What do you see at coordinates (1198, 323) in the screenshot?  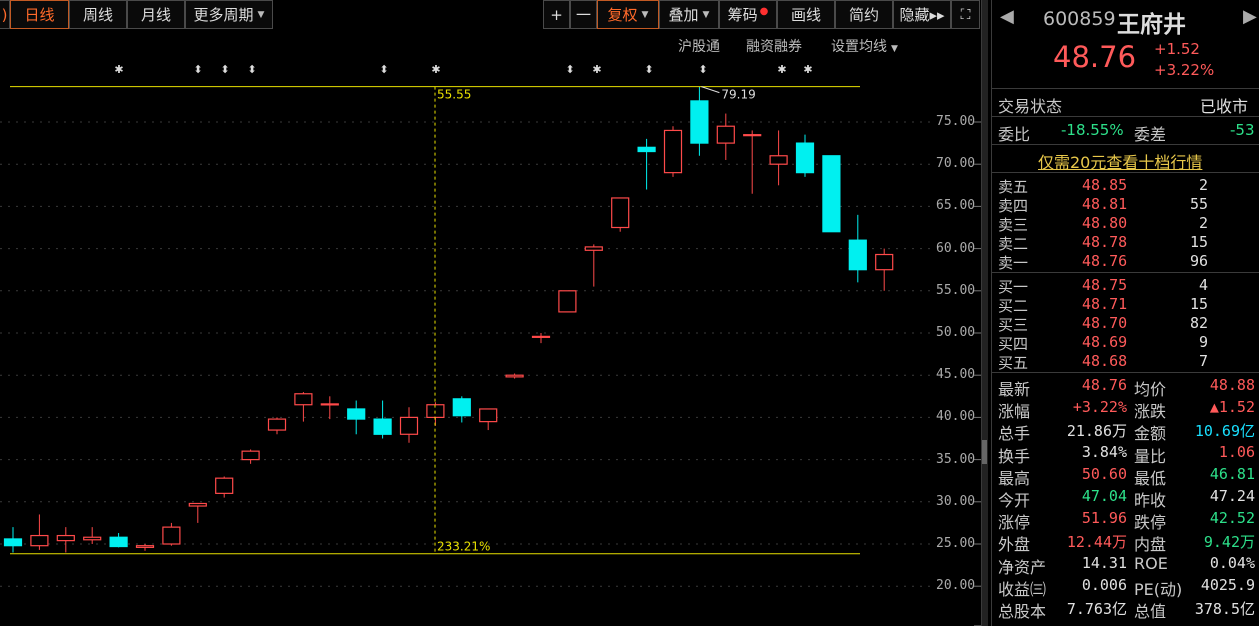 I see `orderbook-volume: 82` at bounding box center [1198, 323].